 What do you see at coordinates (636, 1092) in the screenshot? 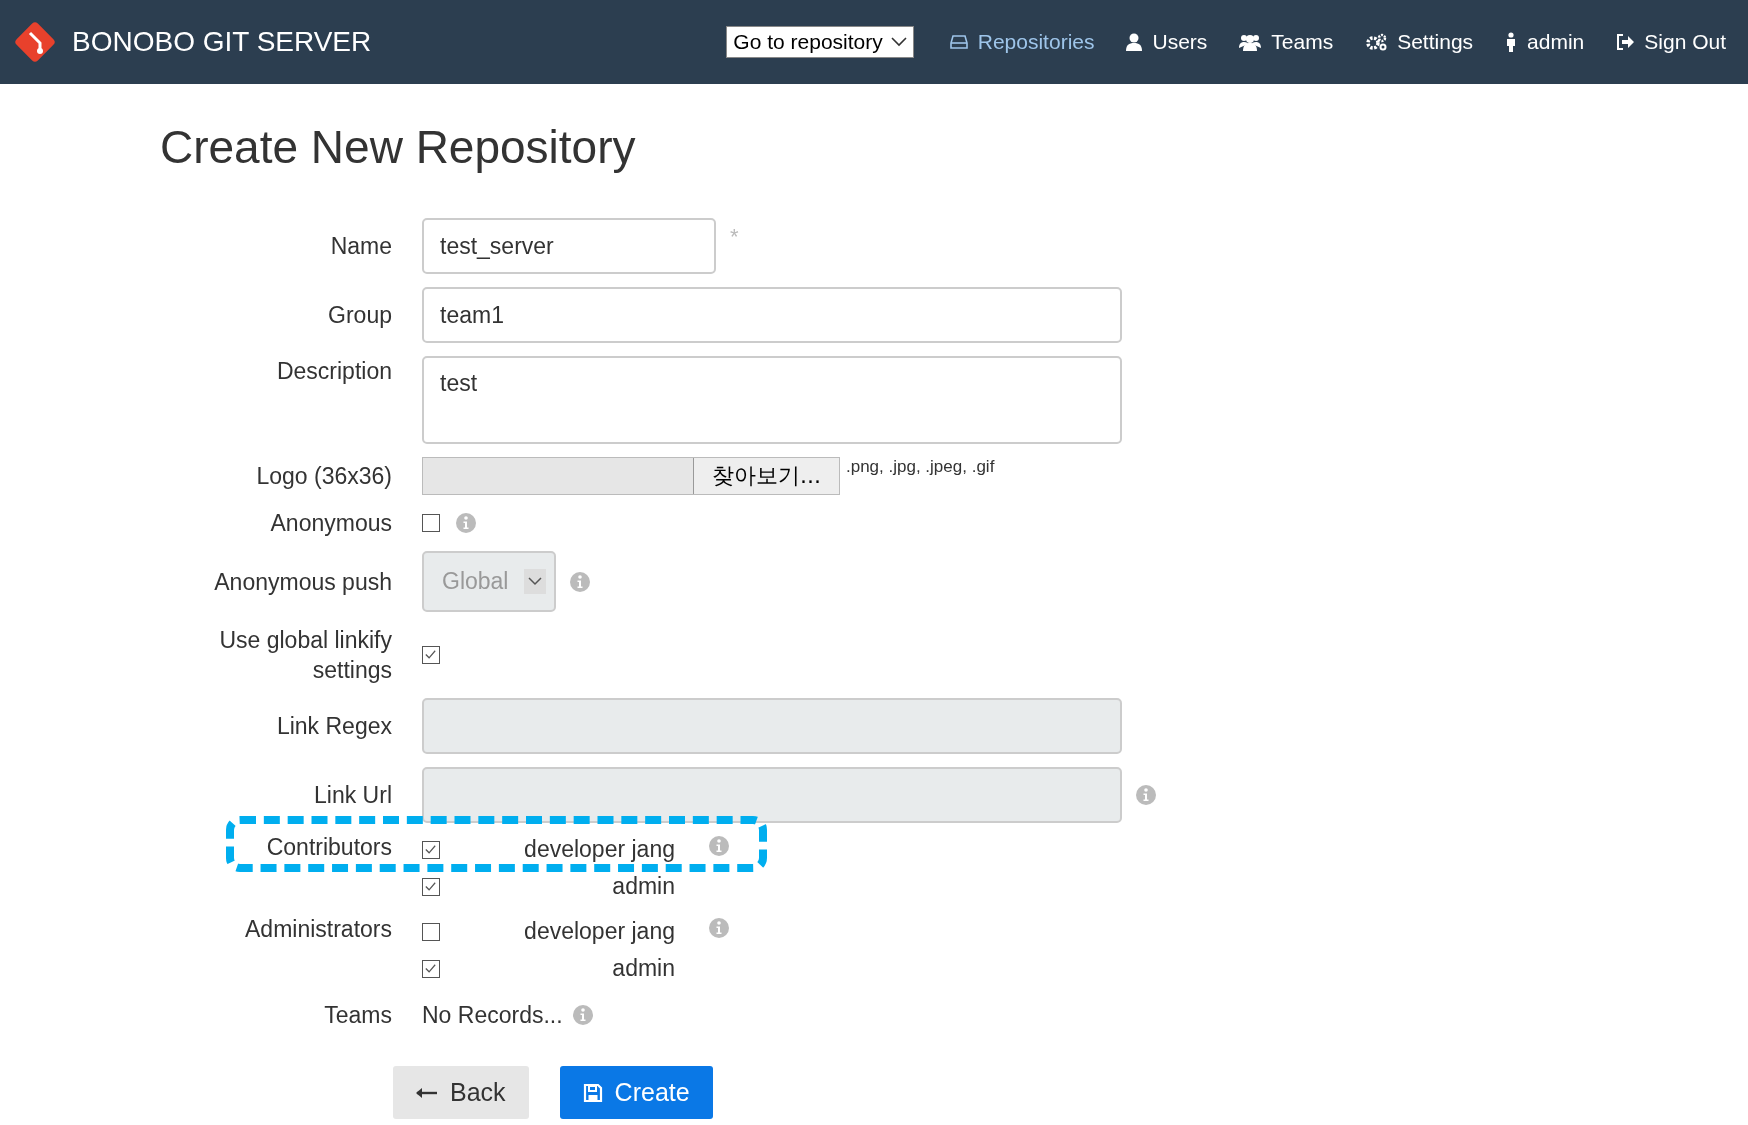
I see `create-button: Create` at bounding box center [636, 1092].